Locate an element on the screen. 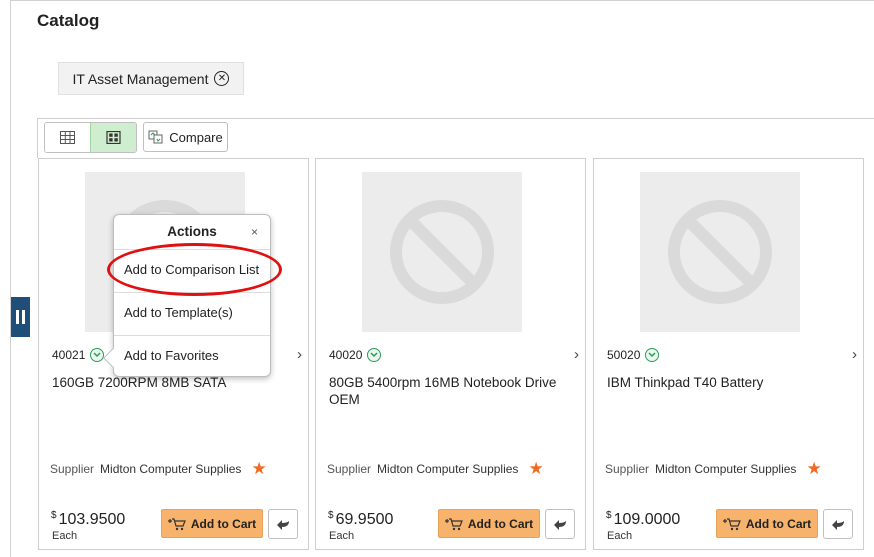 The height and width of the screenshot is (557, 874). compare-label: Compare is located at coordinates (196, 137).